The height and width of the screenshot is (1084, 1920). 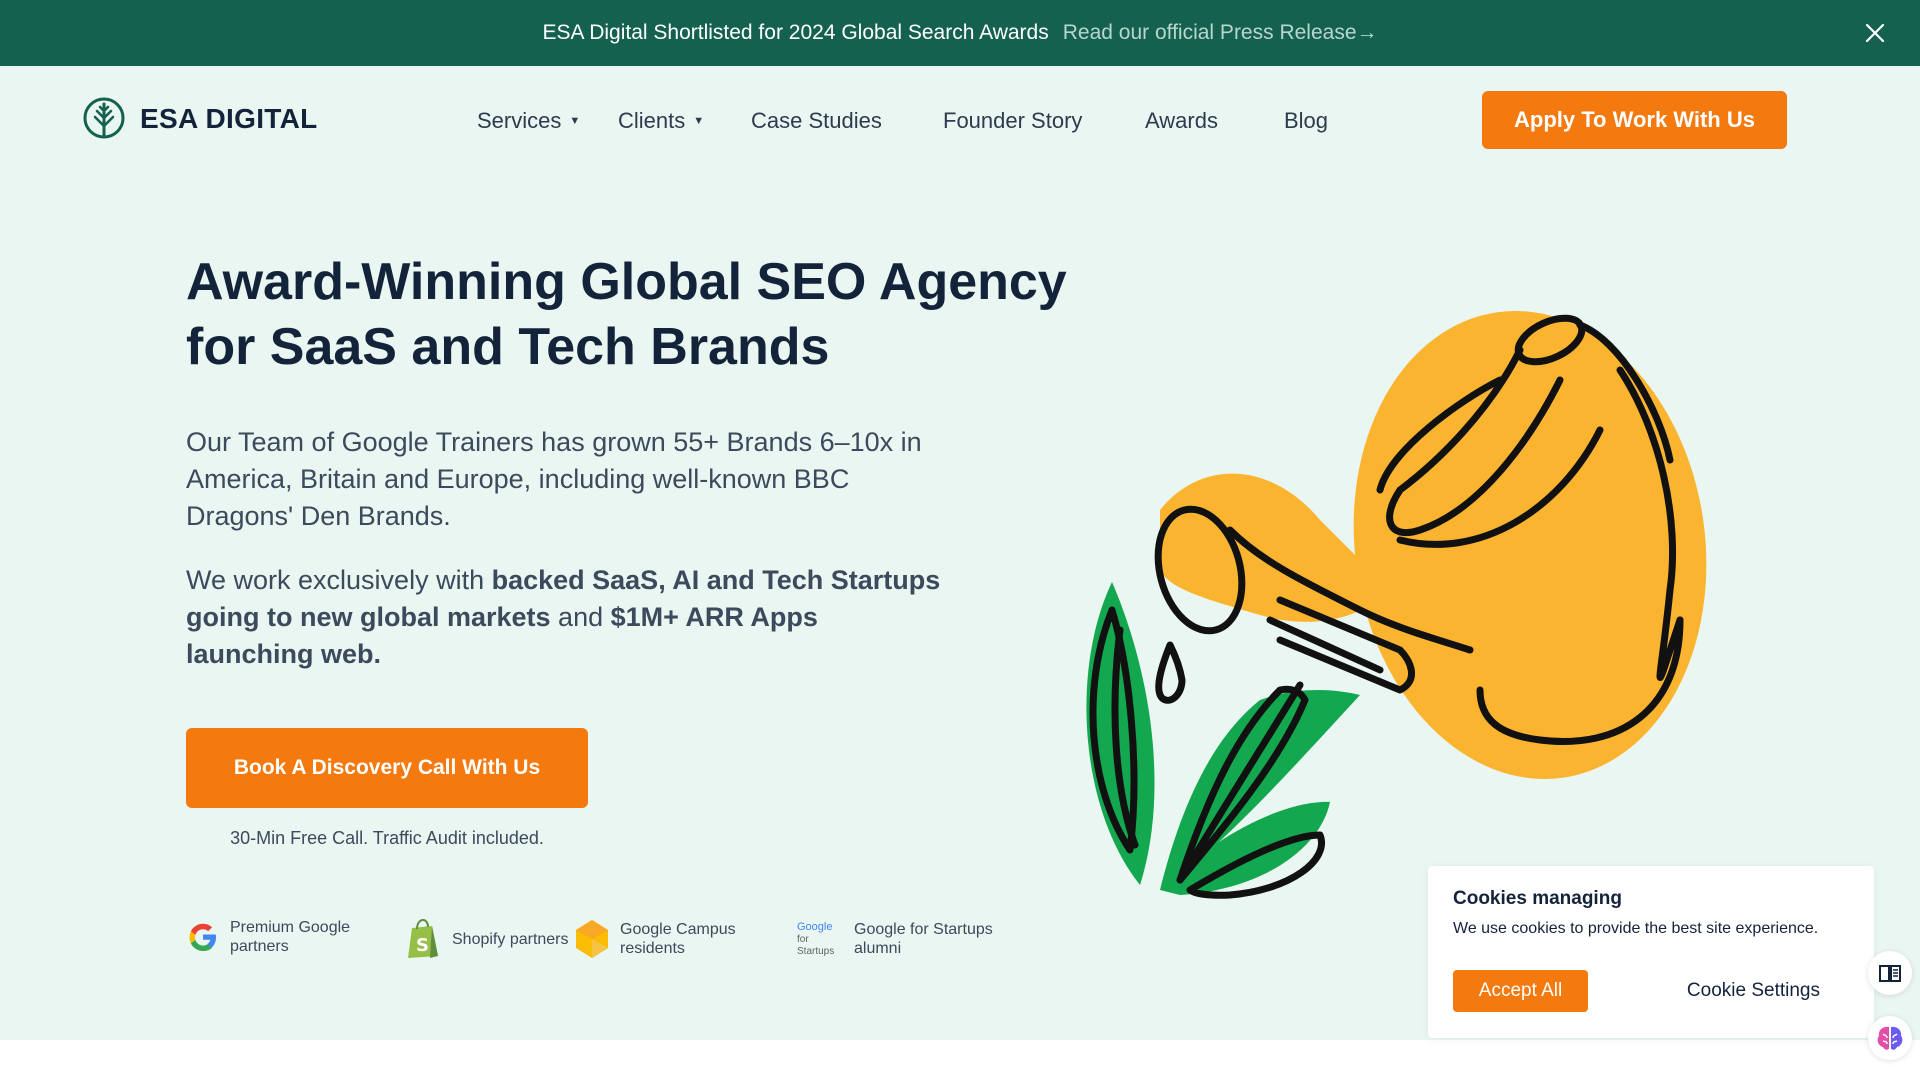 I want to click on google-g-icon, so click(x=202, y=937).